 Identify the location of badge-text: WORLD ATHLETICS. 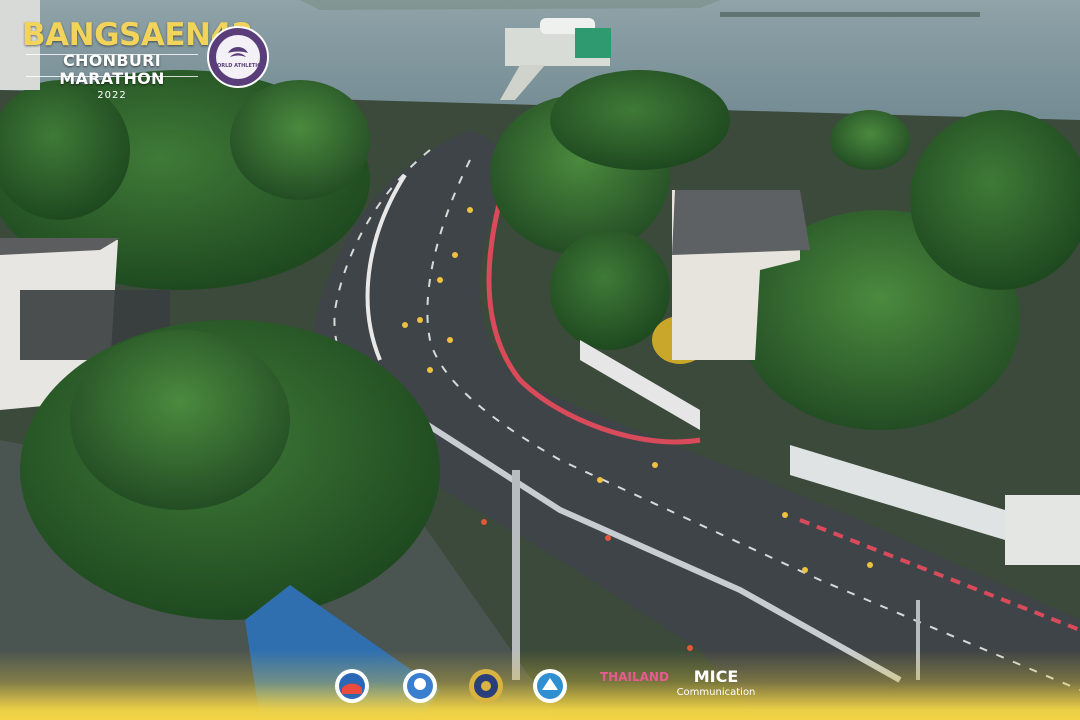
(237, 66).